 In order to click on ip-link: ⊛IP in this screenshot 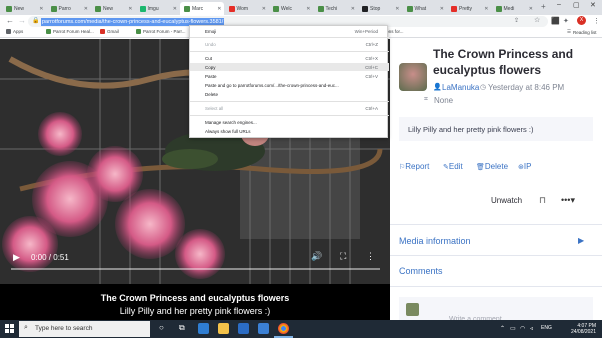, I will do `click(524, 166)`.